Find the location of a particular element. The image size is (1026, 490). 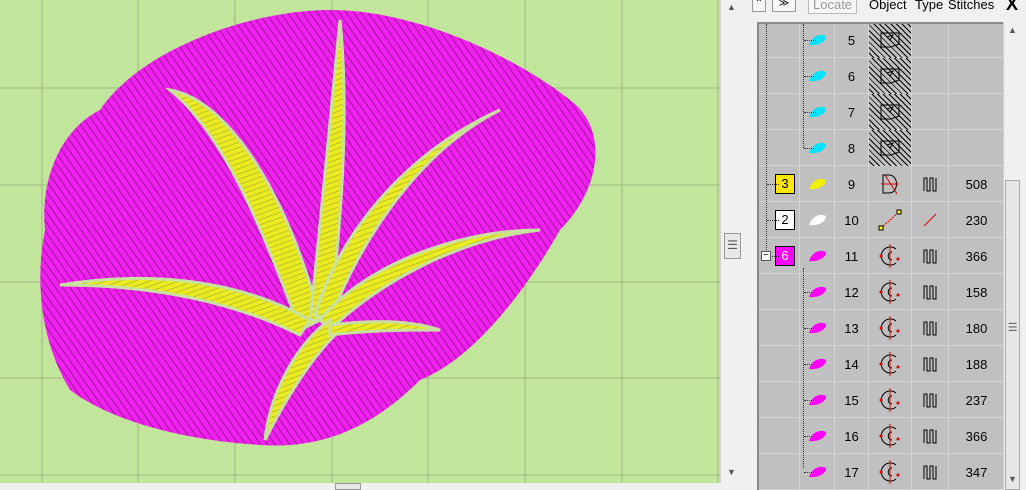

canvas-horizontal-scrollbar is located at coordinates (360, 486).